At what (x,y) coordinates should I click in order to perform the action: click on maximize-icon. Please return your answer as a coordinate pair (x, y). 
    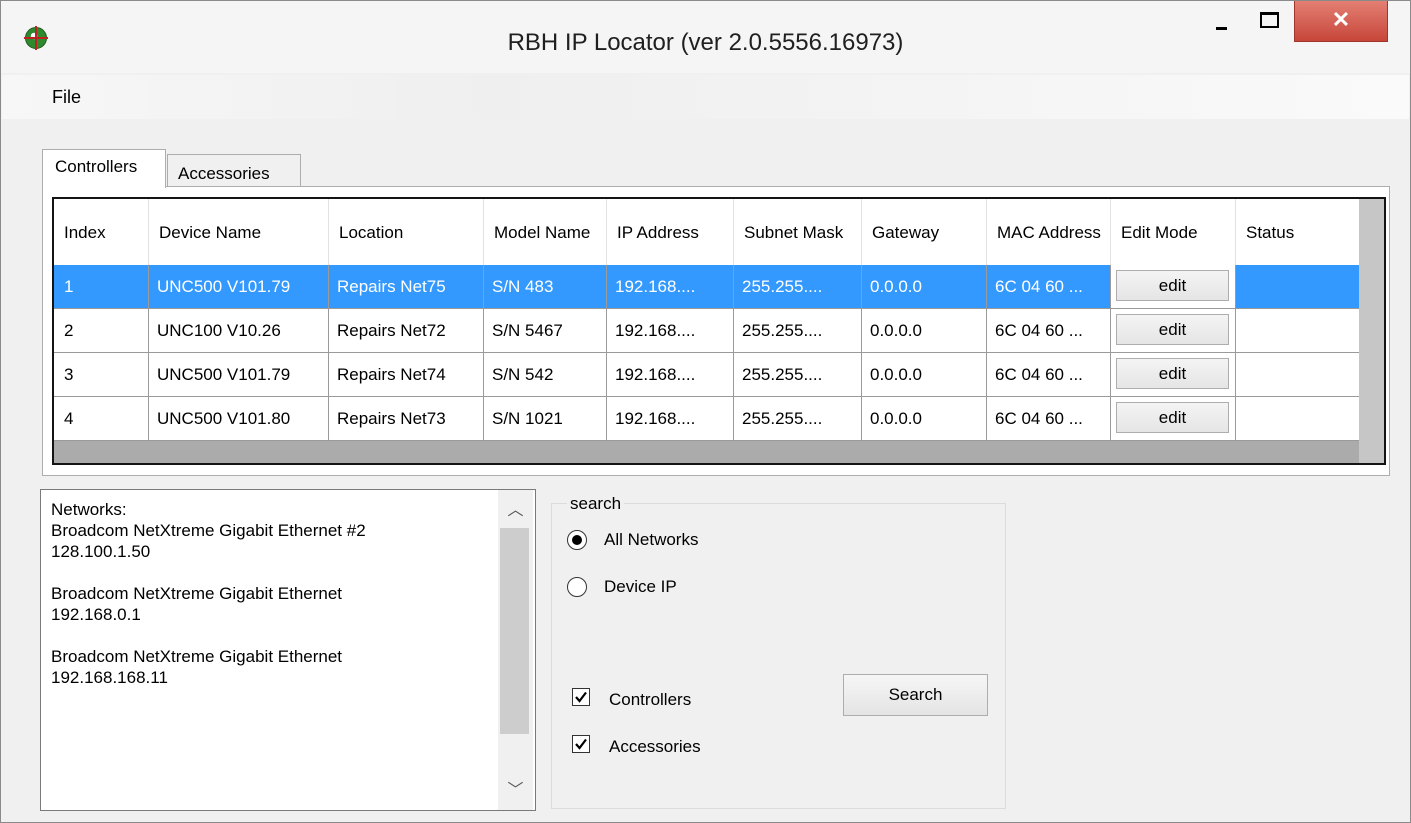
    Looking at the image, I should click on (1269, 20).